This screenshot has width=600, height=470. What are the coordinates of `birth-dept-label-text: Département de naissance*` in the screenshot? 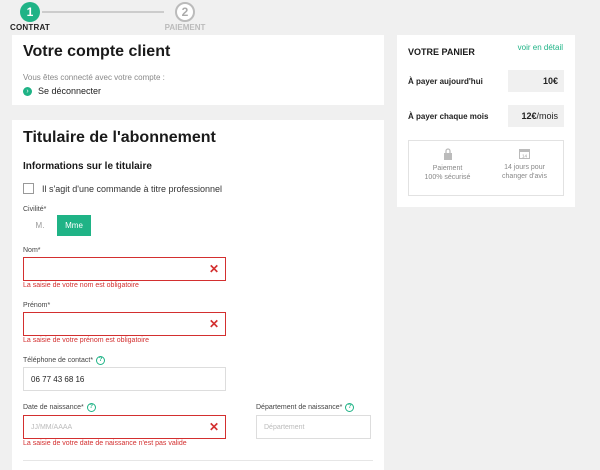 It's located at (299, 407).